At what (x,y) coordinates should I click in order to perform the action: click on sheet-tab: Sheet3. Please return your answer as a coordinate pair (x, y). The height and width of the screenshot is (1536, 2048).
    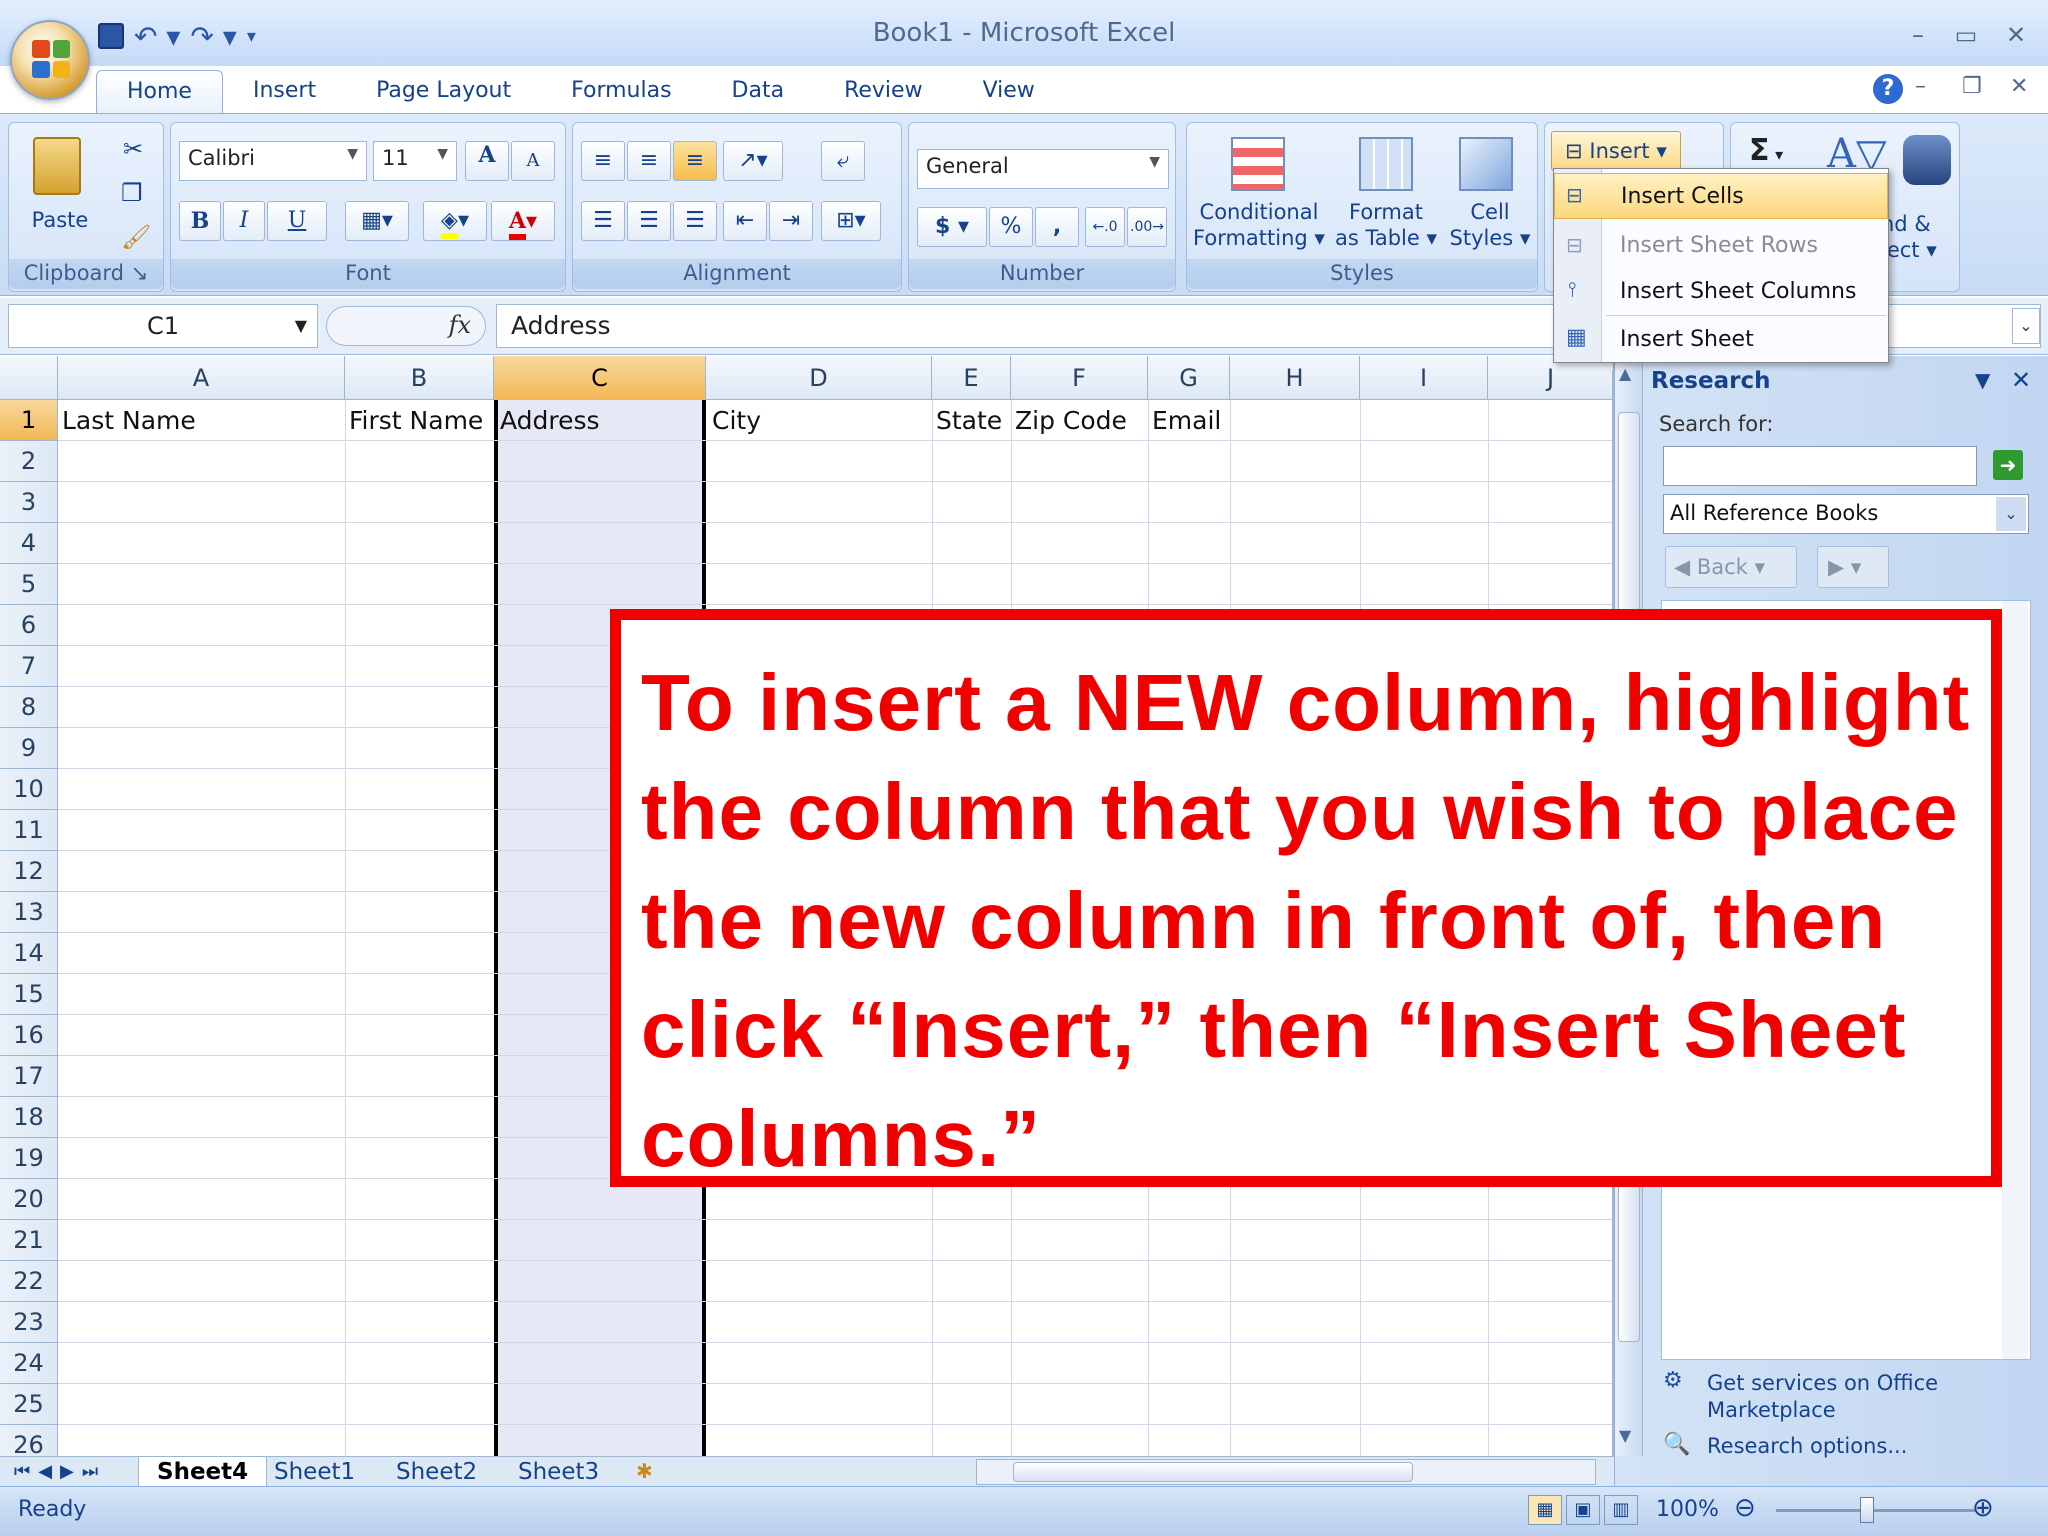
    Looking at the image, I should click on (558, 1472).